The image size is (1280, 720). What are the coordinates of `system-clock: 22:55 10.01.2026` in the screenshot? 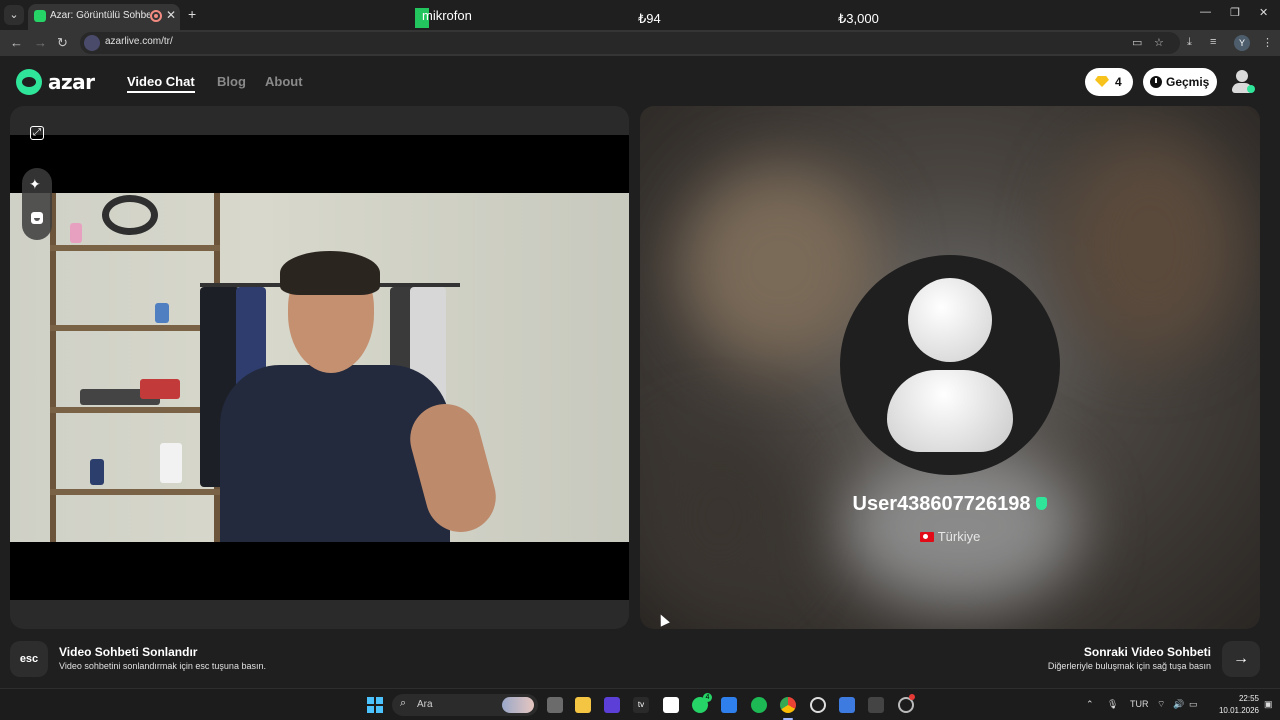 It's located at (1232, 705).